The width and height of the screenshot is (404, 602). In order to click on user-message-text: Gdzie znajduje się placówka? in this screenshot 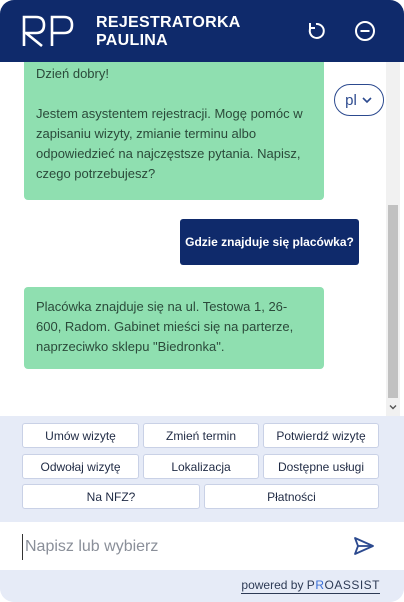, I will do `click(269, 242)`.